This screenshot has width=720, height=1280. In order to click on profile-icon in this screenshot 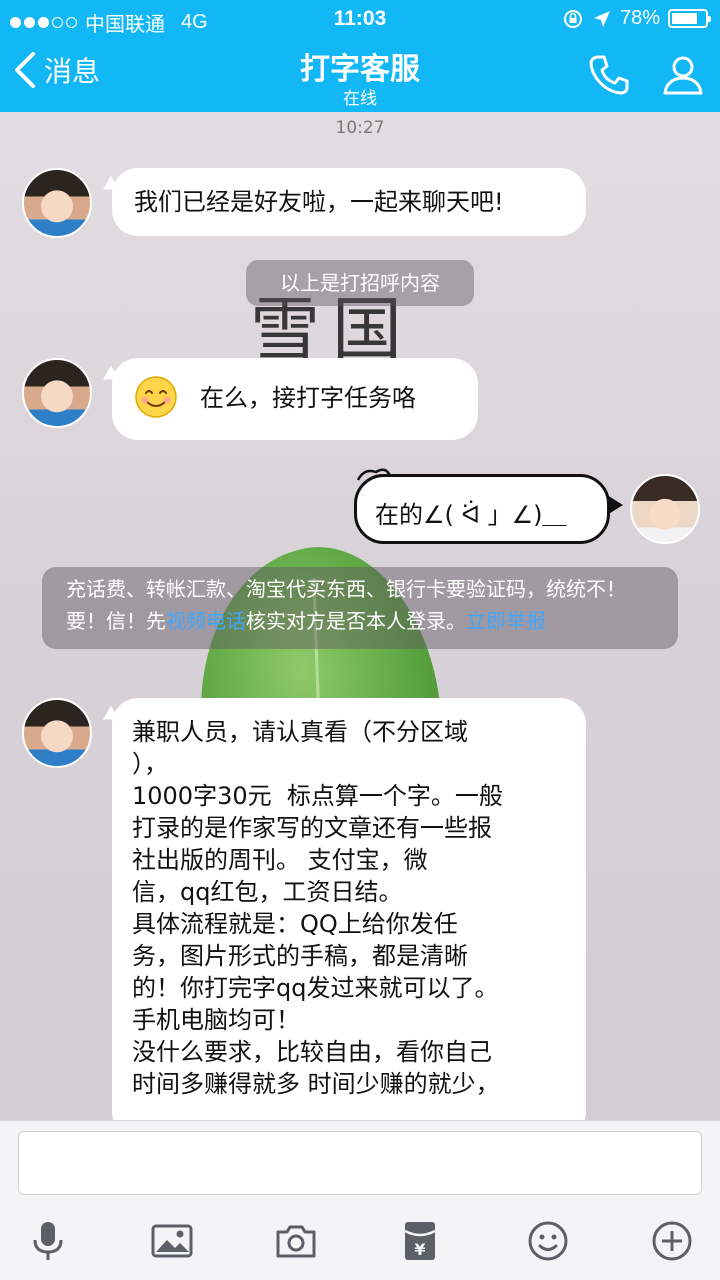, I will do `click(683, 75)`.